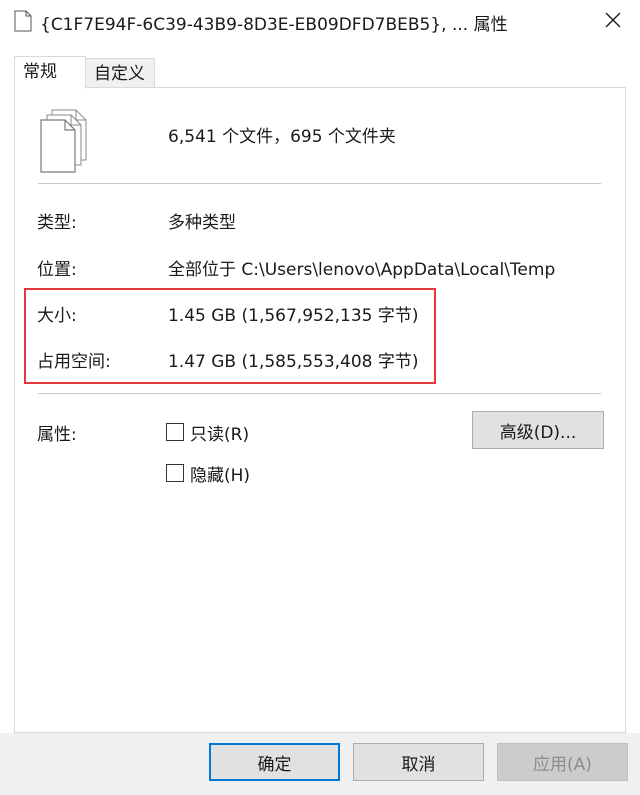 Image resolution: width=640 pixels, height=795 pixels. Describe the element at coordinates (50, 72) in the screenshot. I see `tab-general: 常规` at that location.